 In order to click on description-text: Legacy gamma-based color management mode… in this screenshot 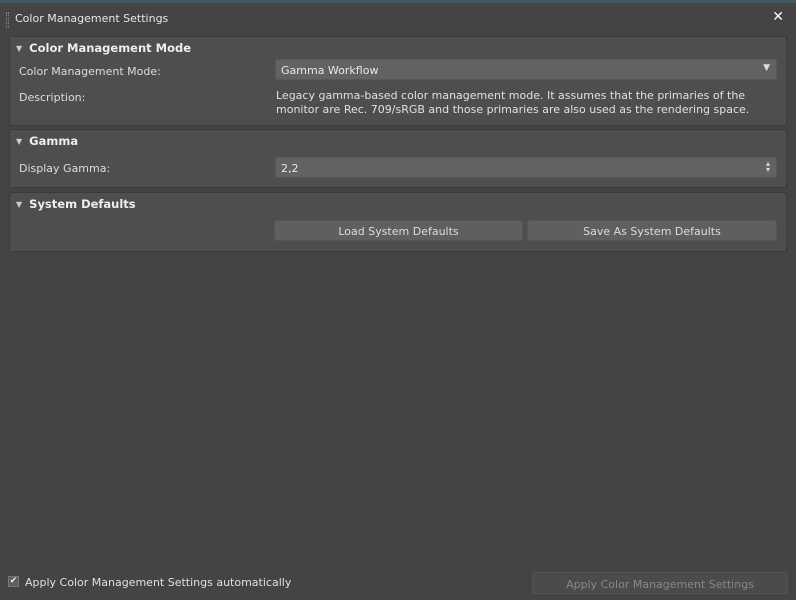, I will do `click(513, 102)`.